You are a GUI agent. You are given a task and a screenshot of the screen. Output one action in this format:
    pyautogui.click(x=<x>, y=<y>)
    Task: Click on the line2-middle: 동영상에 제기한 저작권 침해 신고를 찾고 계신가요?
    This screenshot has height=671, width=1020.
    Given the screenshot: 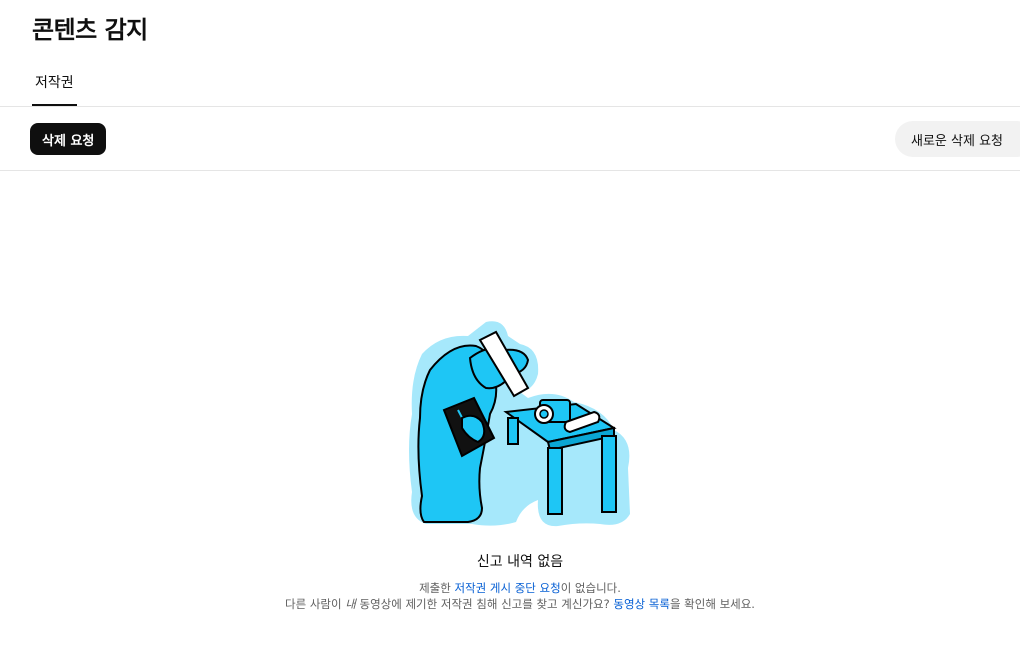 What is the action you would take?
    pyautogui.click(x=484, y=604)
    